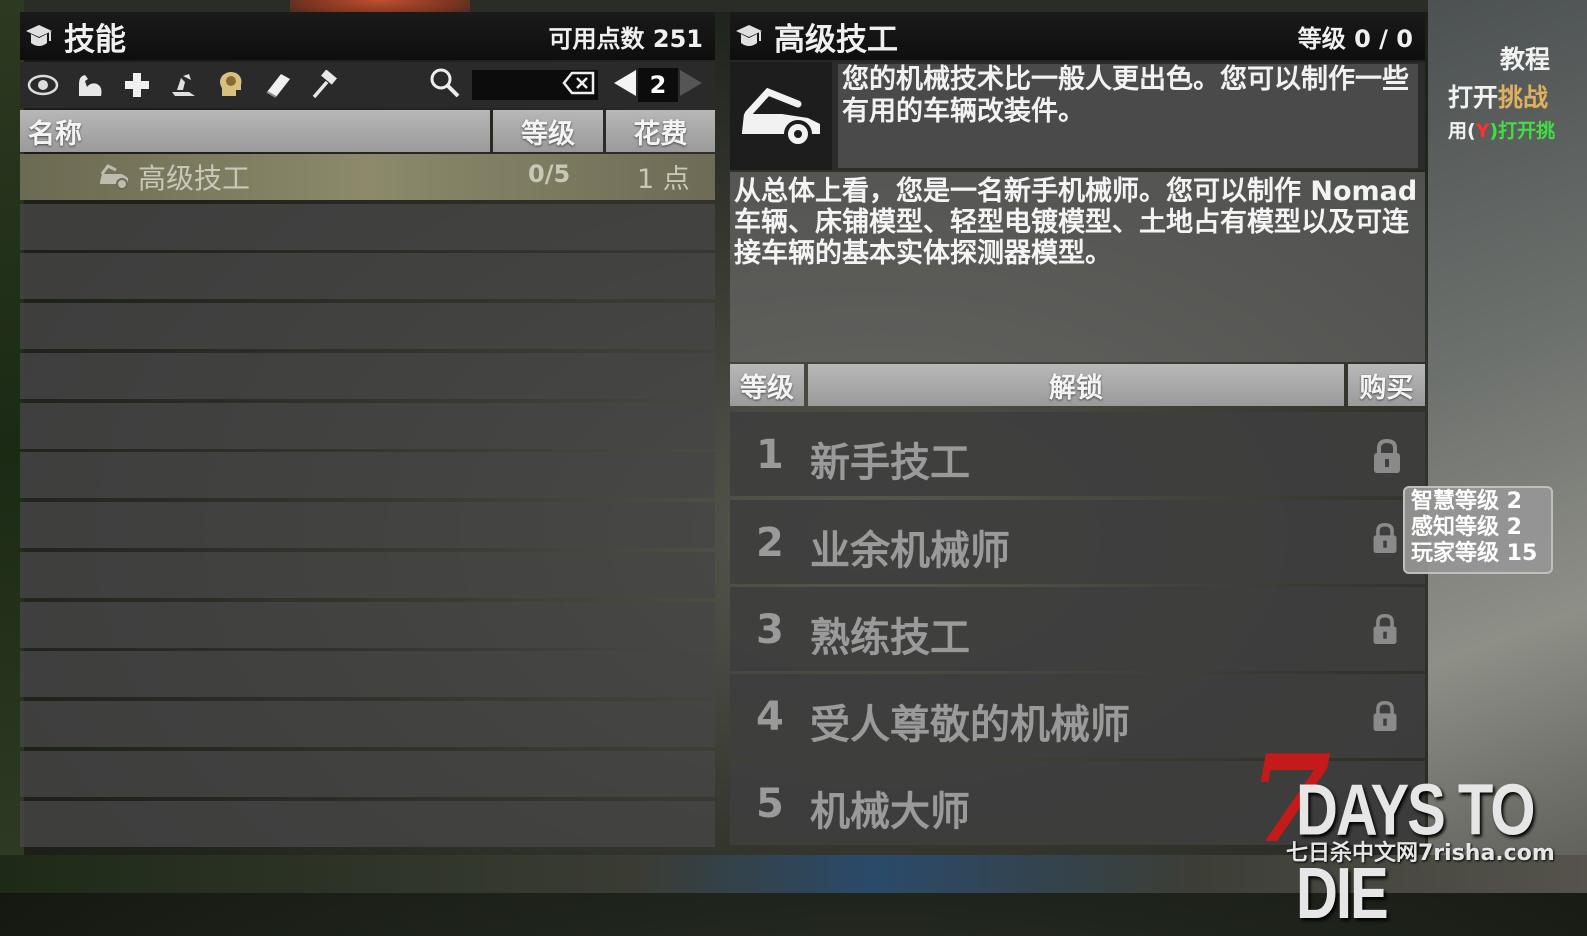 The height and width of the screenshot is (936, 1587). I want to click on skill-level: 0/5, so click(549, 174).